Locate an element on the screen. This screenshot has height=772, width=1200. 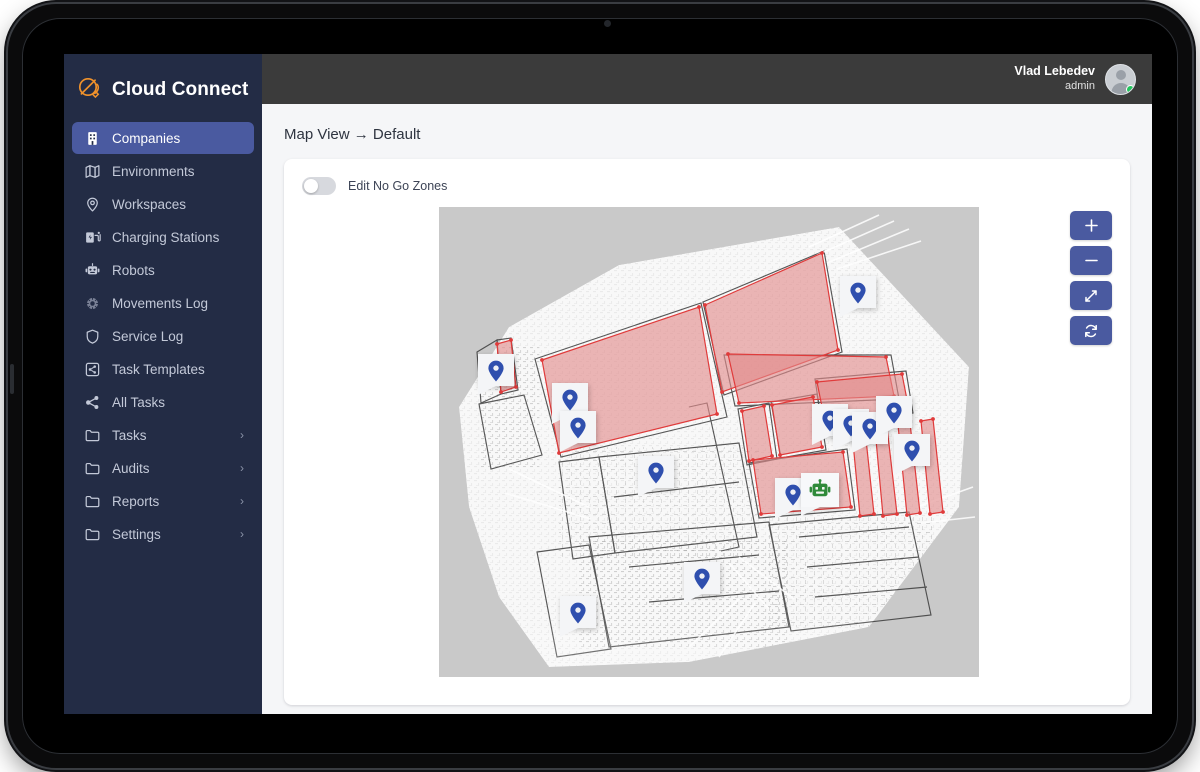
sidebar-item-label: Service Log is located at coordinates (148, 336).